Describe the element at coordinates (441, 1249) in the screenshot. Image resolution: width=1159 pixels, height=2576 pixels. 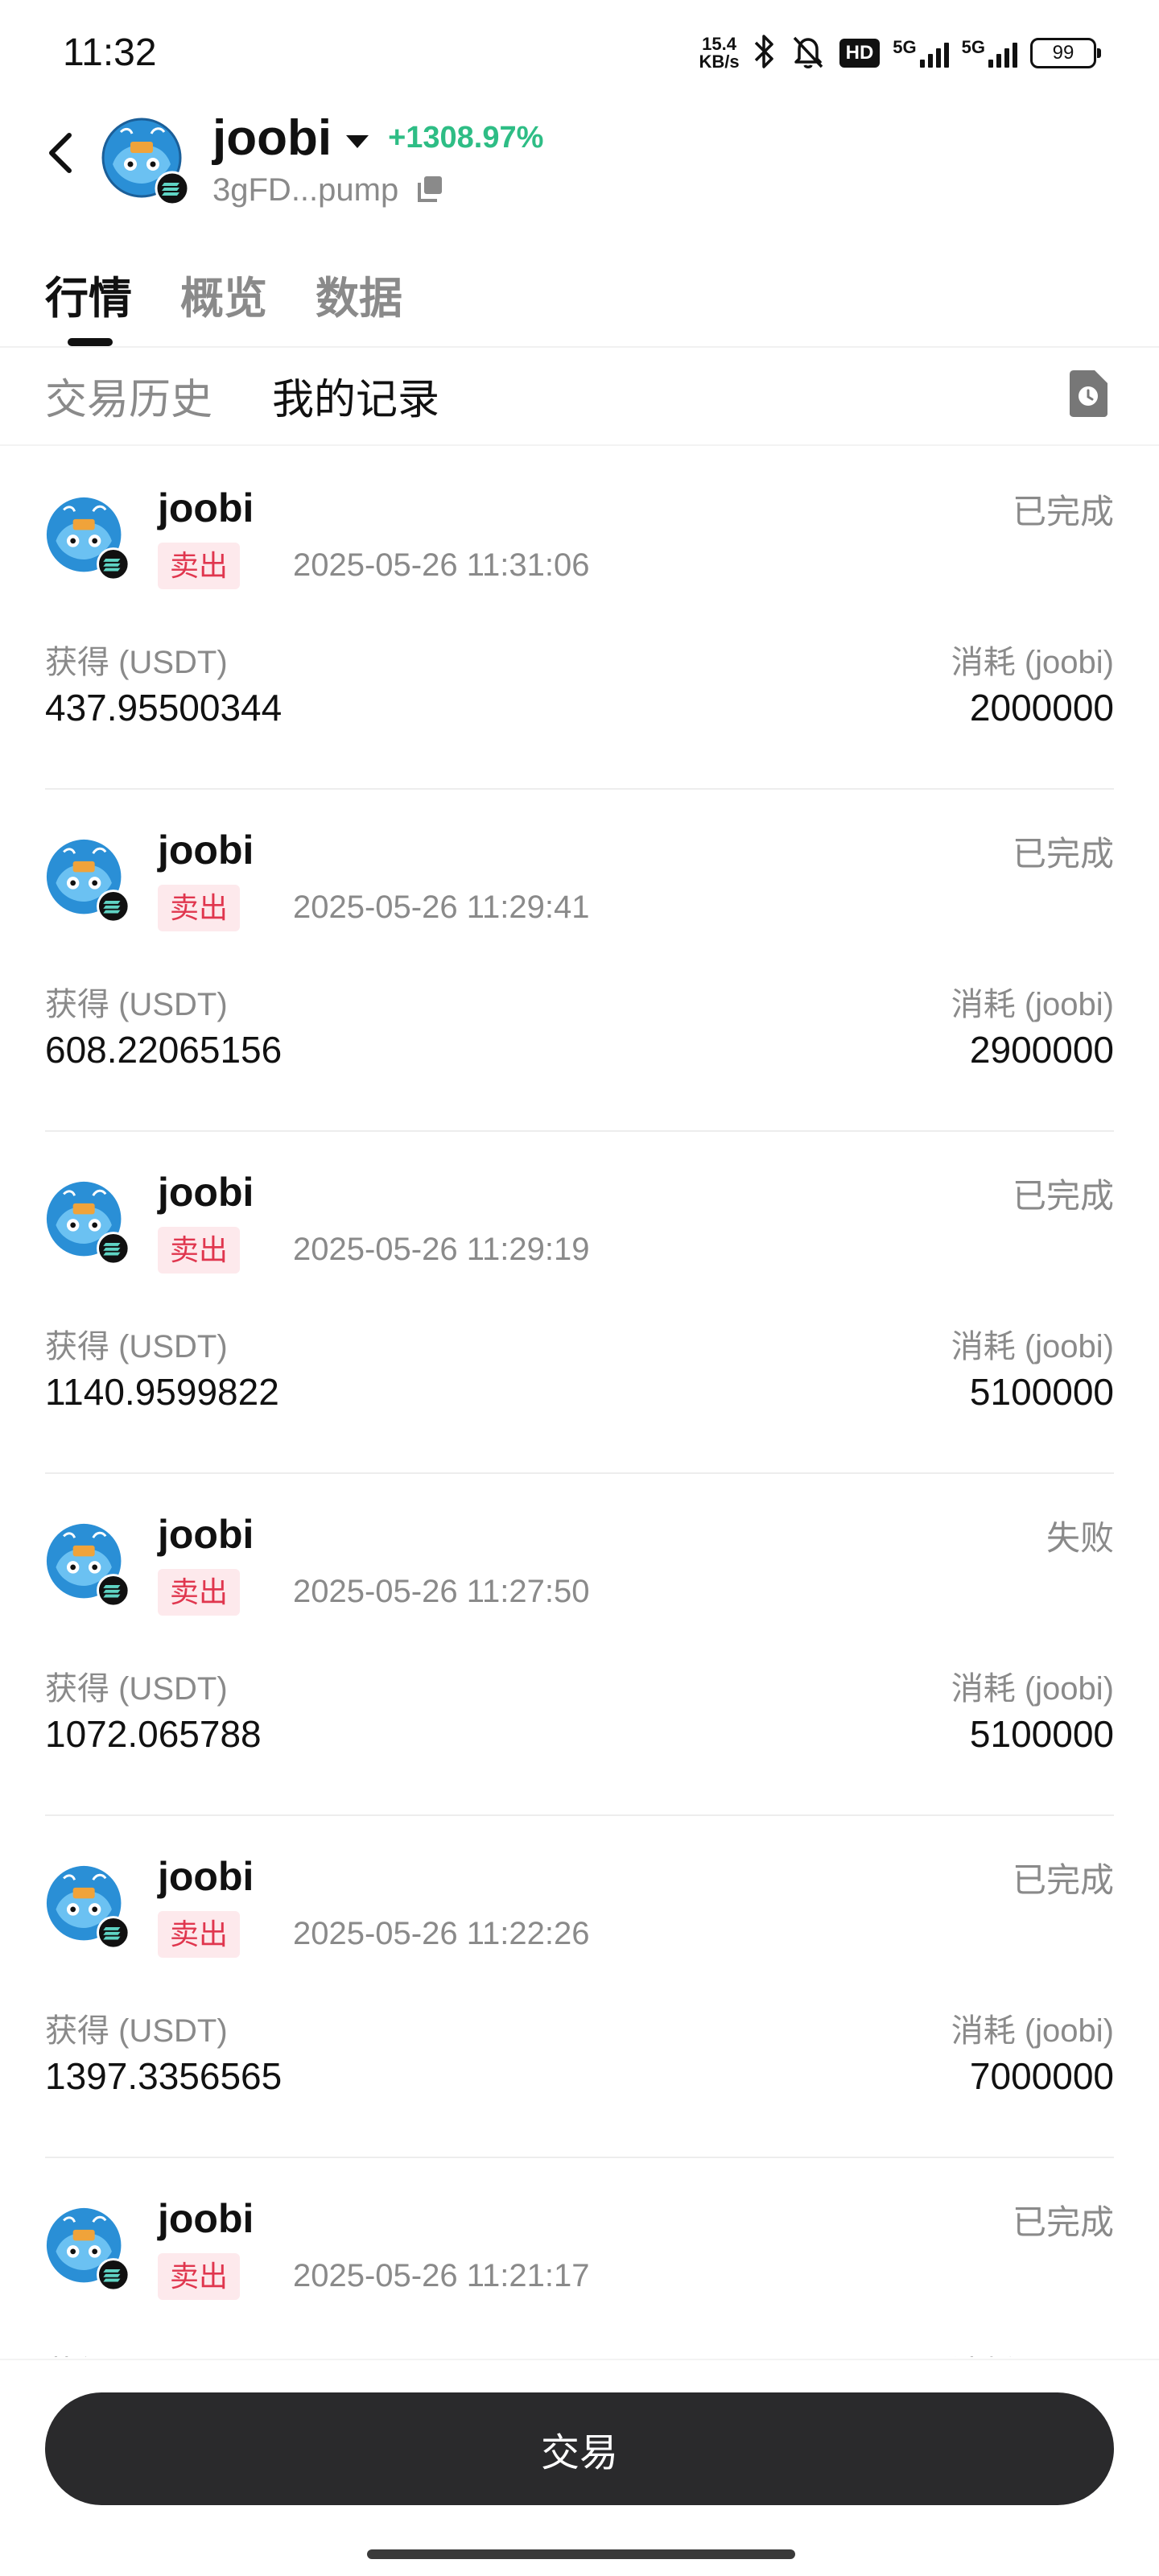
I see `record-time: 2025-05-26 11:29:19` at that location.